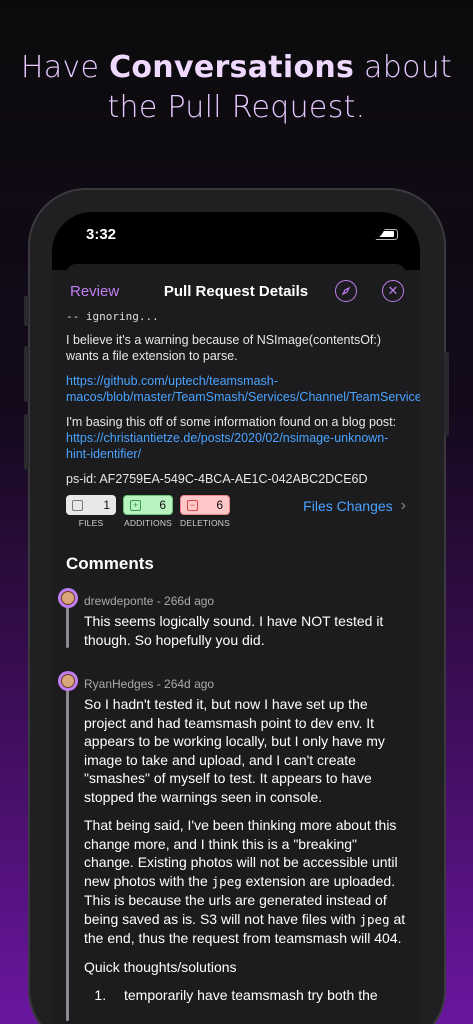  Describe the element at coordinates (94, 291) in the screenshot. I see `review-back-button: Review` at that location.